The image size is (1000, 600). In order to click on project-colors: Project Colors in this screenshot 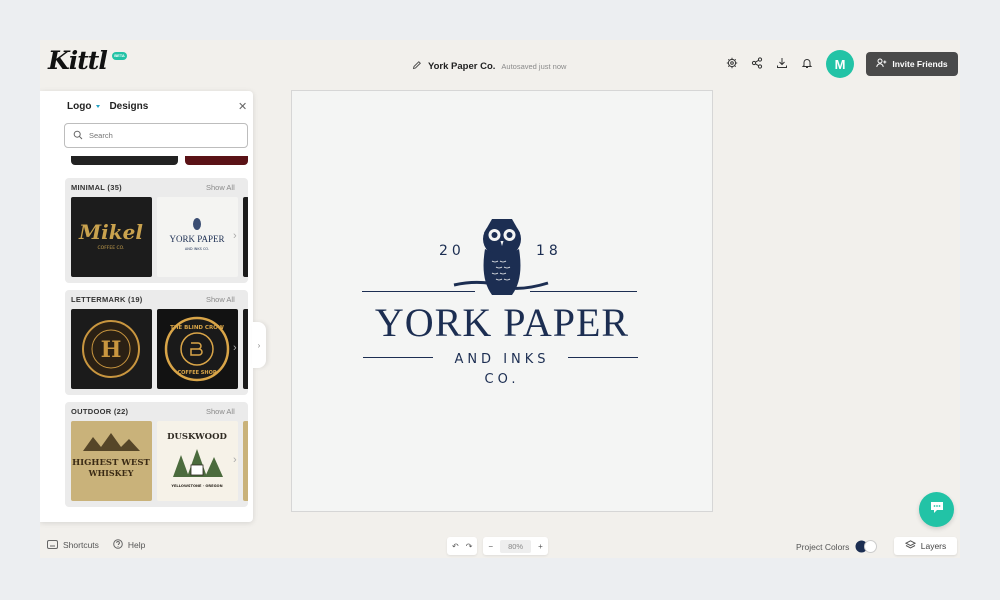, I will do `click(837, 546)`.